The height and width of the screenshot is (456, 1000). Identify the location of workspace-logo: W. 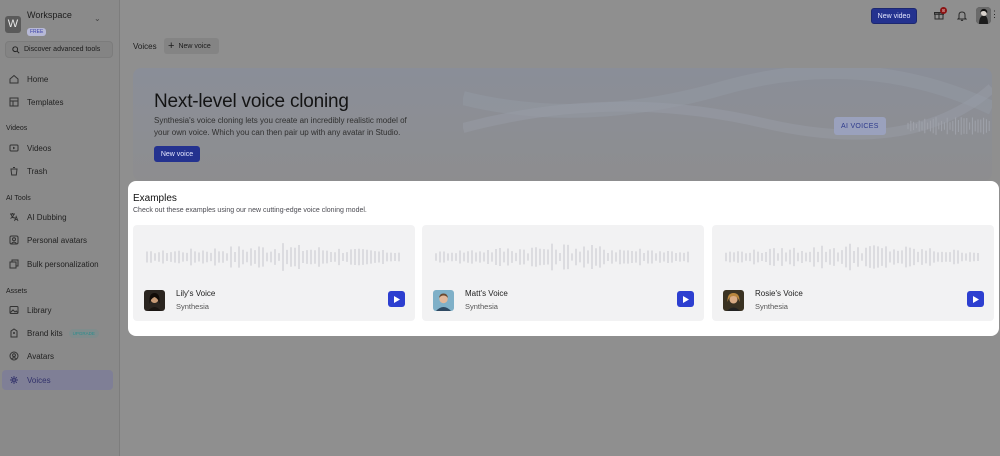
(13, 24).